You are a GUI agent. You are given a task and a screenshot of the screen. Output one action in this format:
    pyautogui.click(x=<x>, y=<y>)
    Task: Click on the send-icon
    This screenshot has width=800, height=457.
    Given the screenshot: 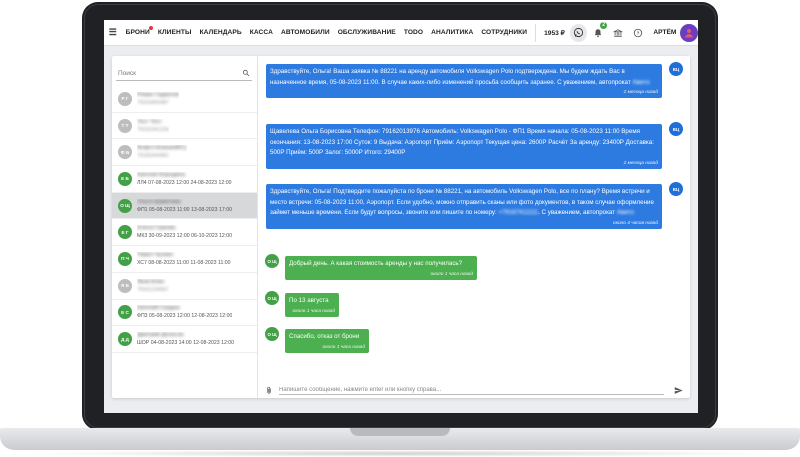 What is the action you would take?
    pyautogui.click(x=678, y=390)
    